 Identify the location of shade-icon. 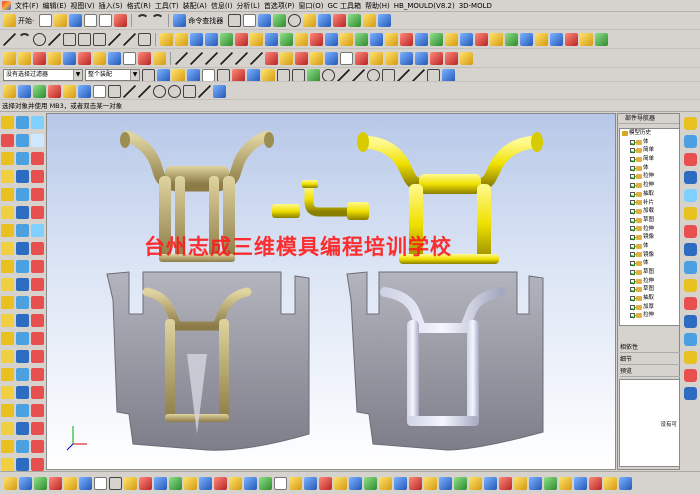
(340, 20).